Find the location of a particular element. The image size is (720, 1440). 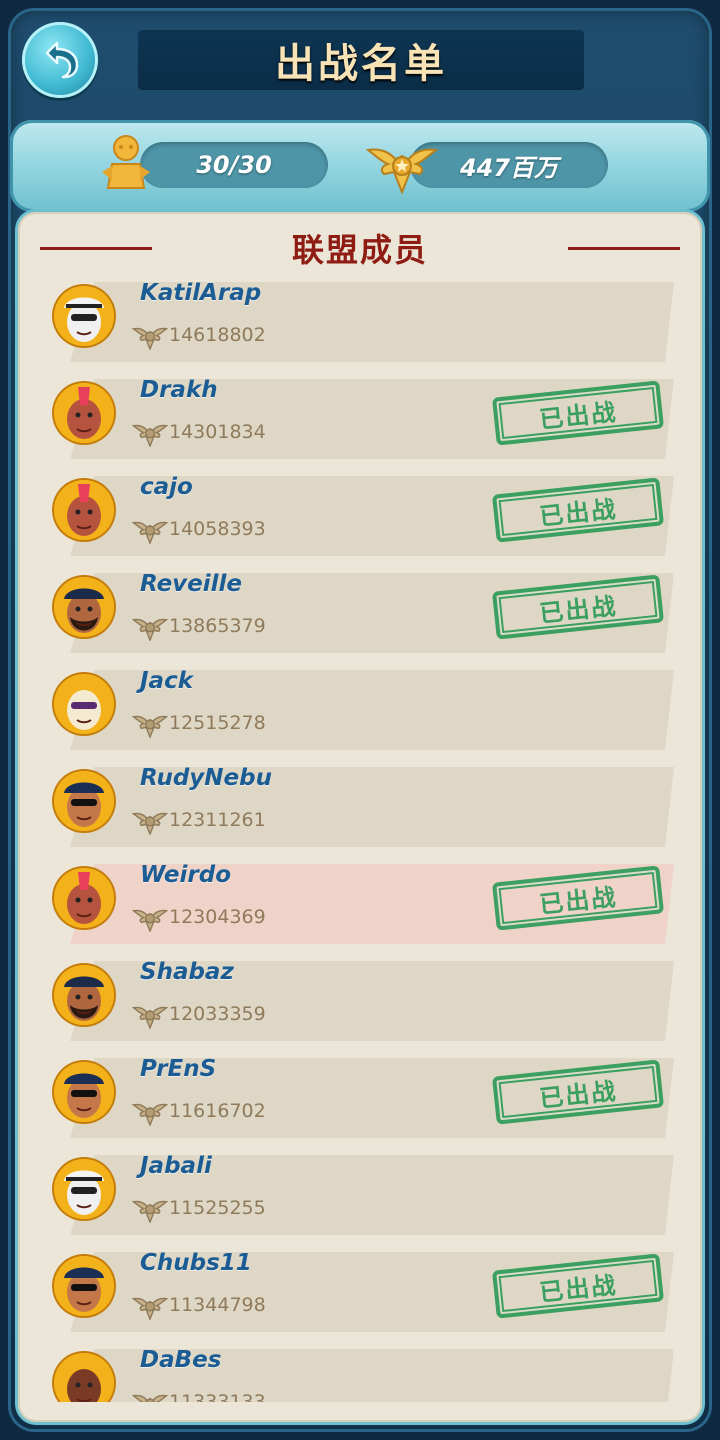

member-name: RudyNebu is located at coordinates (206, 778).